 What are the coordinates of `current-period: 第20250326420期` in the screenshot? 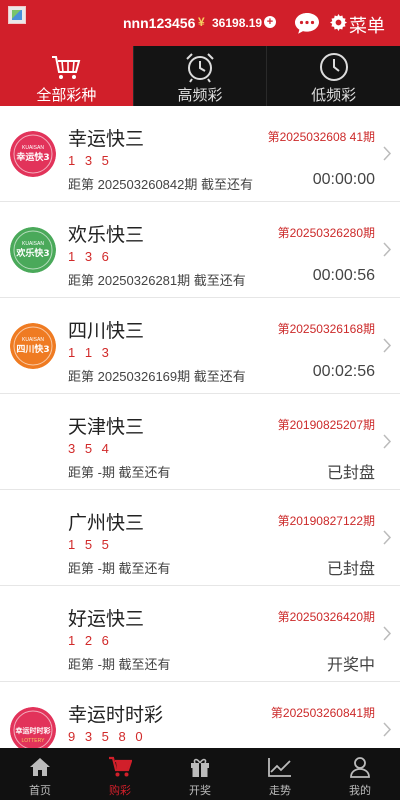 It's located at (326, 617).